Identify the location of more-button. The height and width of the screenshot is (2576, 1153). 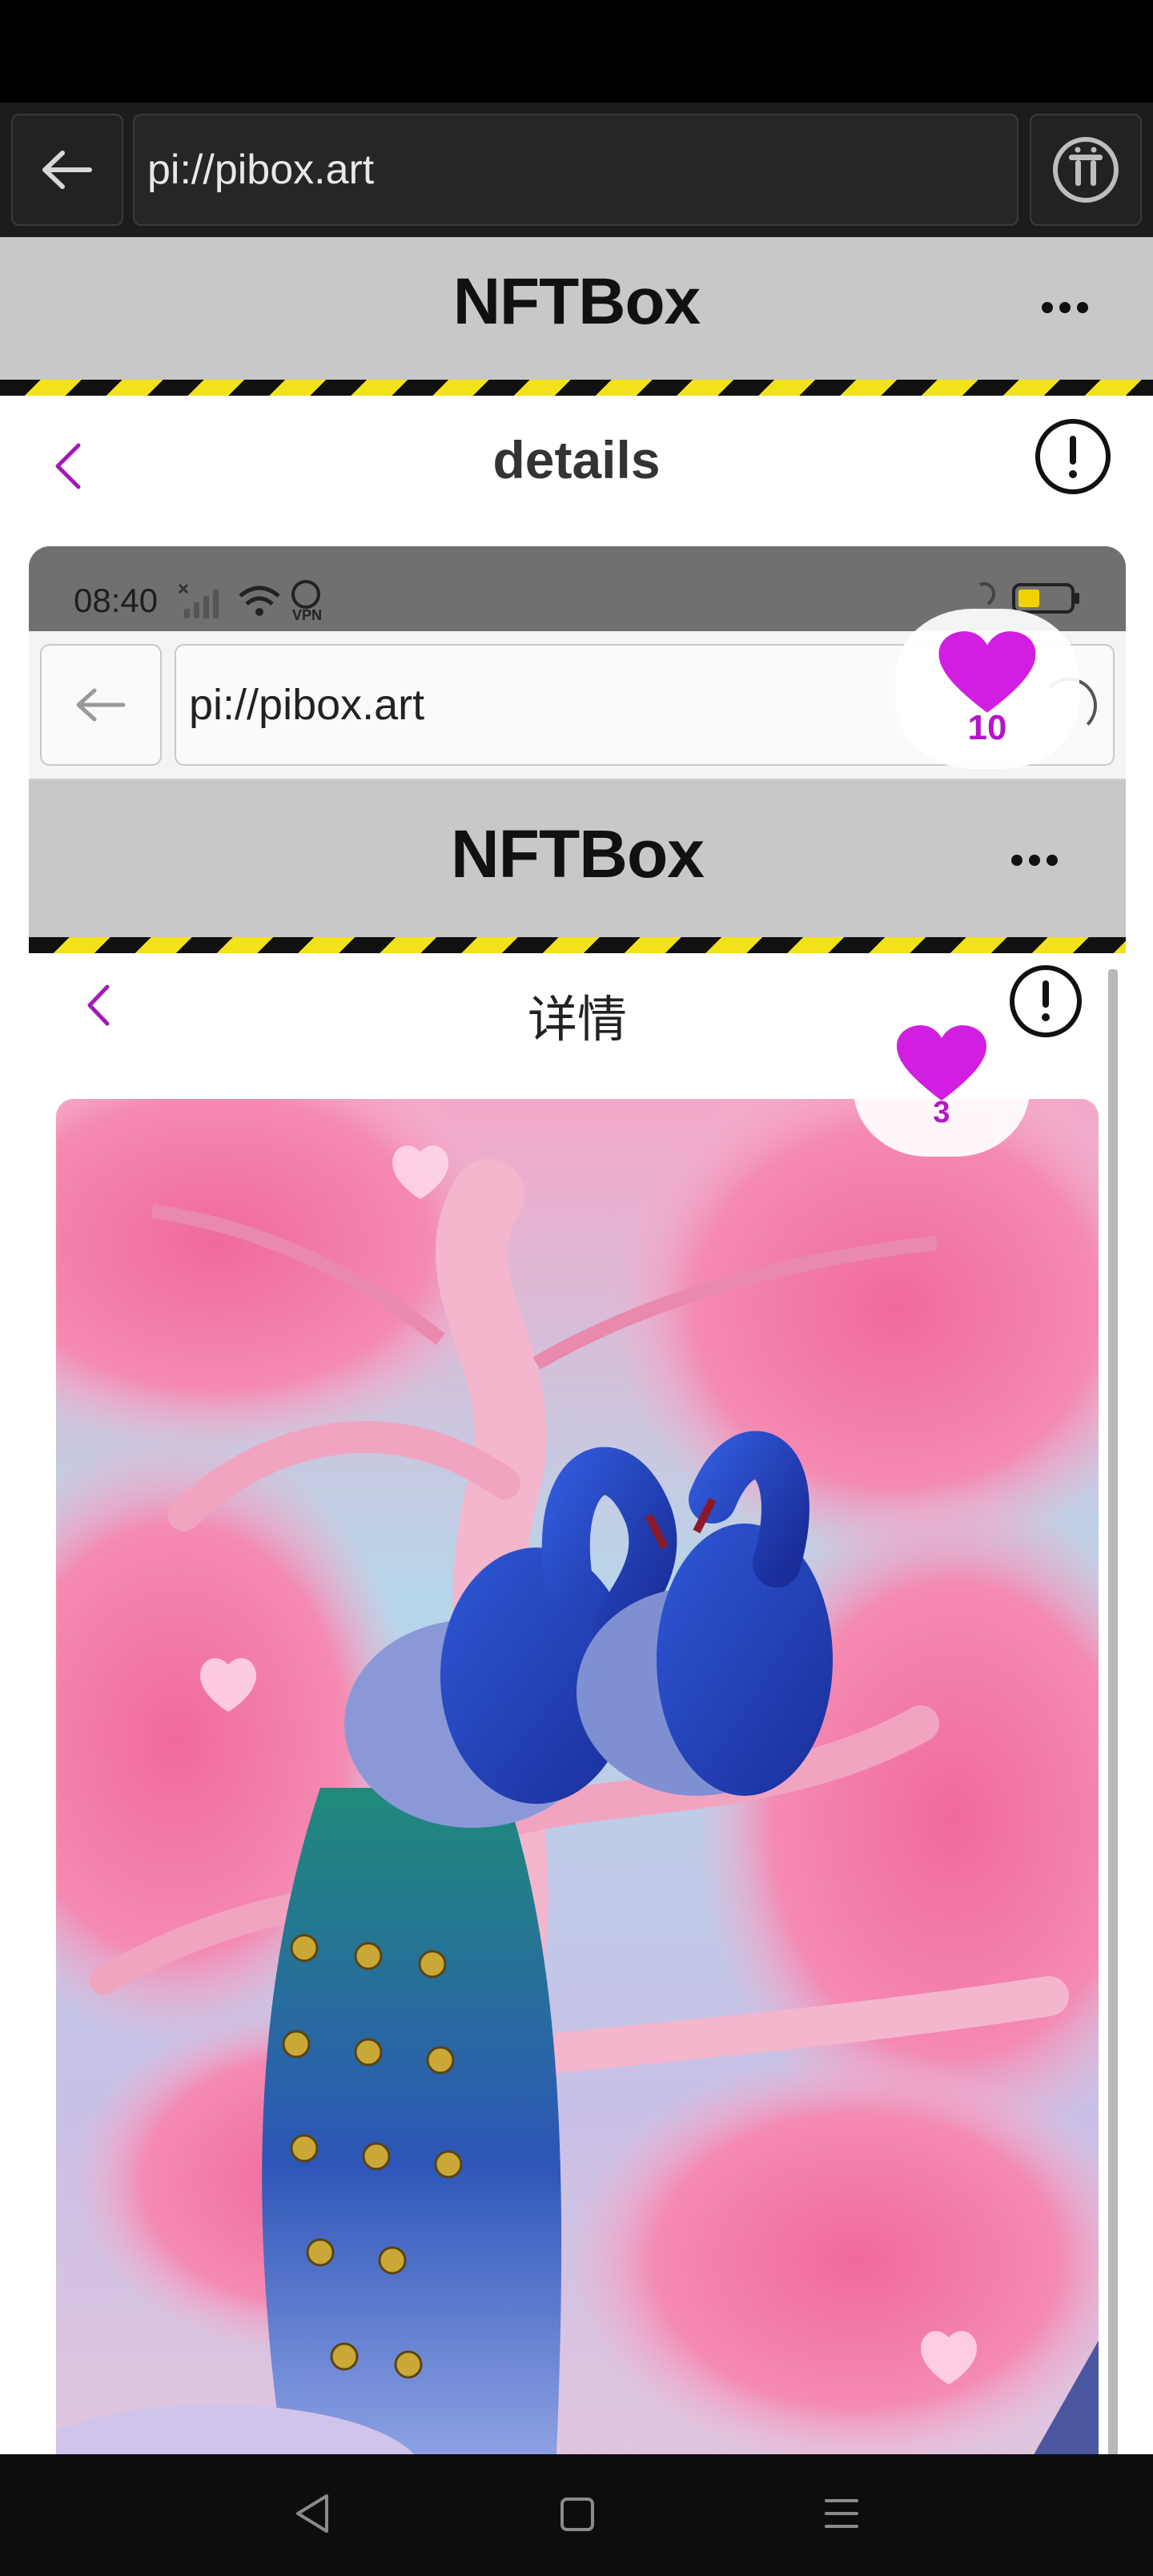
(1065, 308).